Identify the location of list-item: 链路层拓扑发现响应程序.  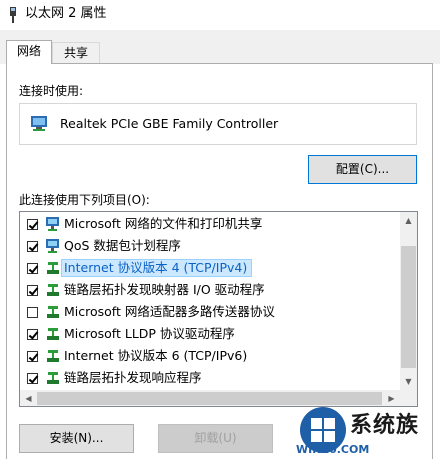
(210, 378).